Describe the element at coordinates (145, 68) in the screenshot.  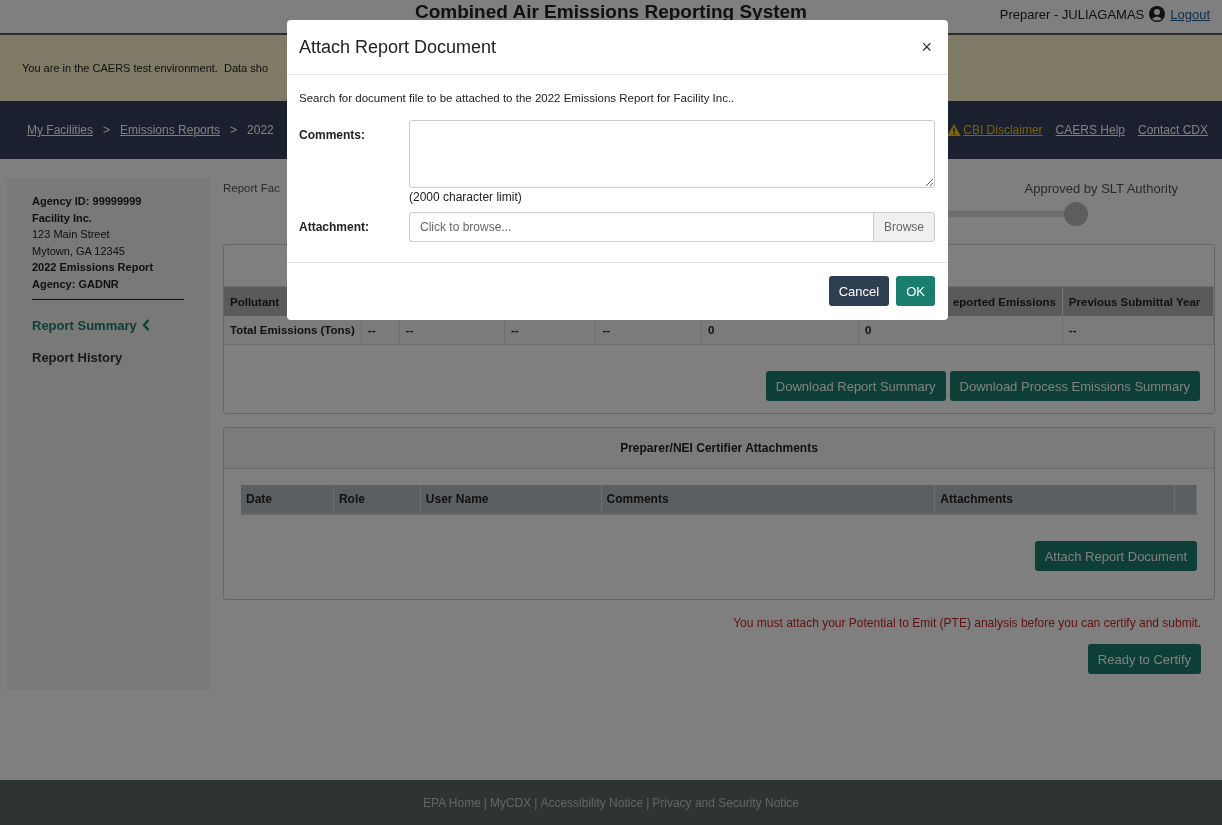
I see `banner-text: You are in the CAERS test environment. Data sho` at that location.